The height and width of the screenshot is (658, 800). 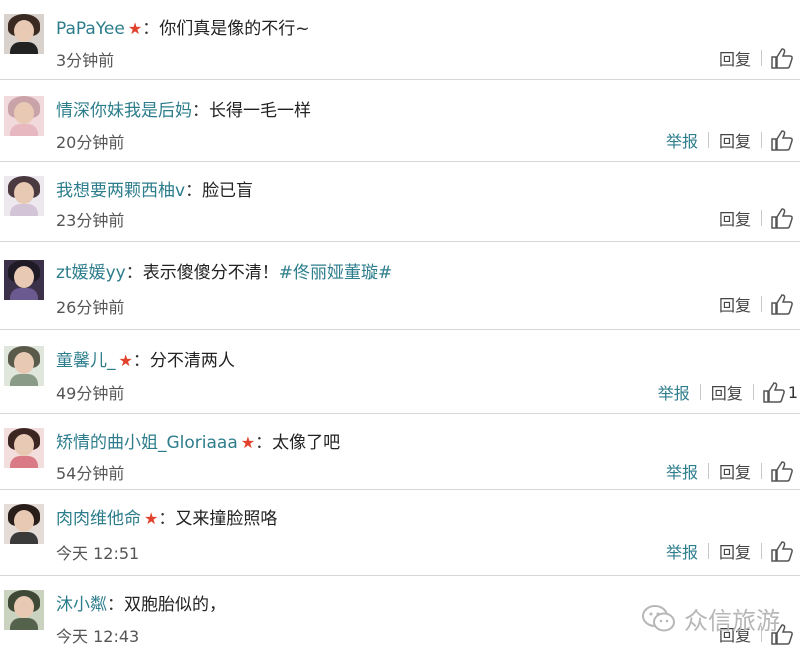 What do you see at coordinates (400, 372) in the screenshot?
I see `comment-item: 童馨儿_ ★：分不清两人 49分钟前 举报 回复 1` at bounding box center [400, 372].